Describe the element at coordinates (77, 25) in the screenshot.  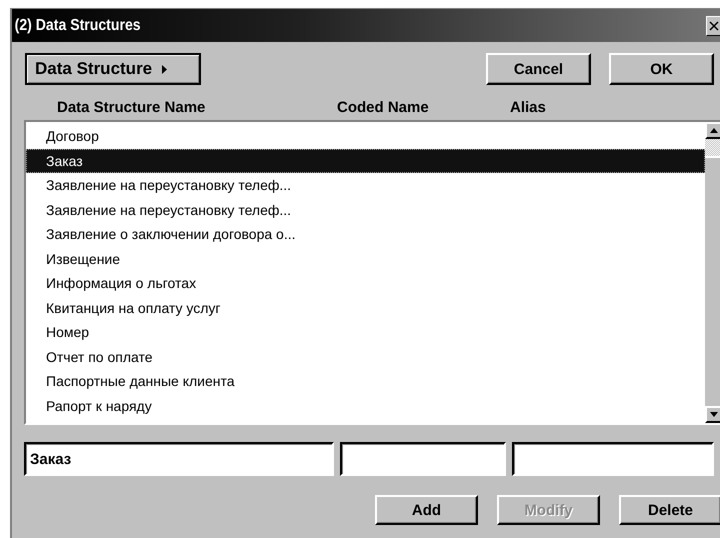
I see `window-title: (2) Data Structures` at that location.